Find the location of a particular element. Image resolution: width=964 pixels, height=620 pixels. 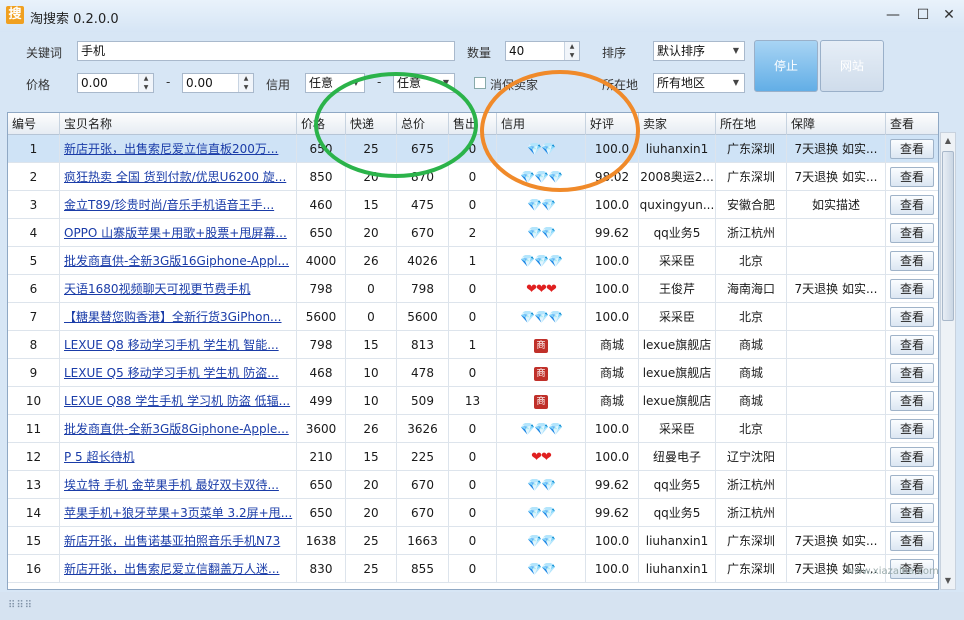

header-col-sold: 售出 is located at coordinates (473, 124).